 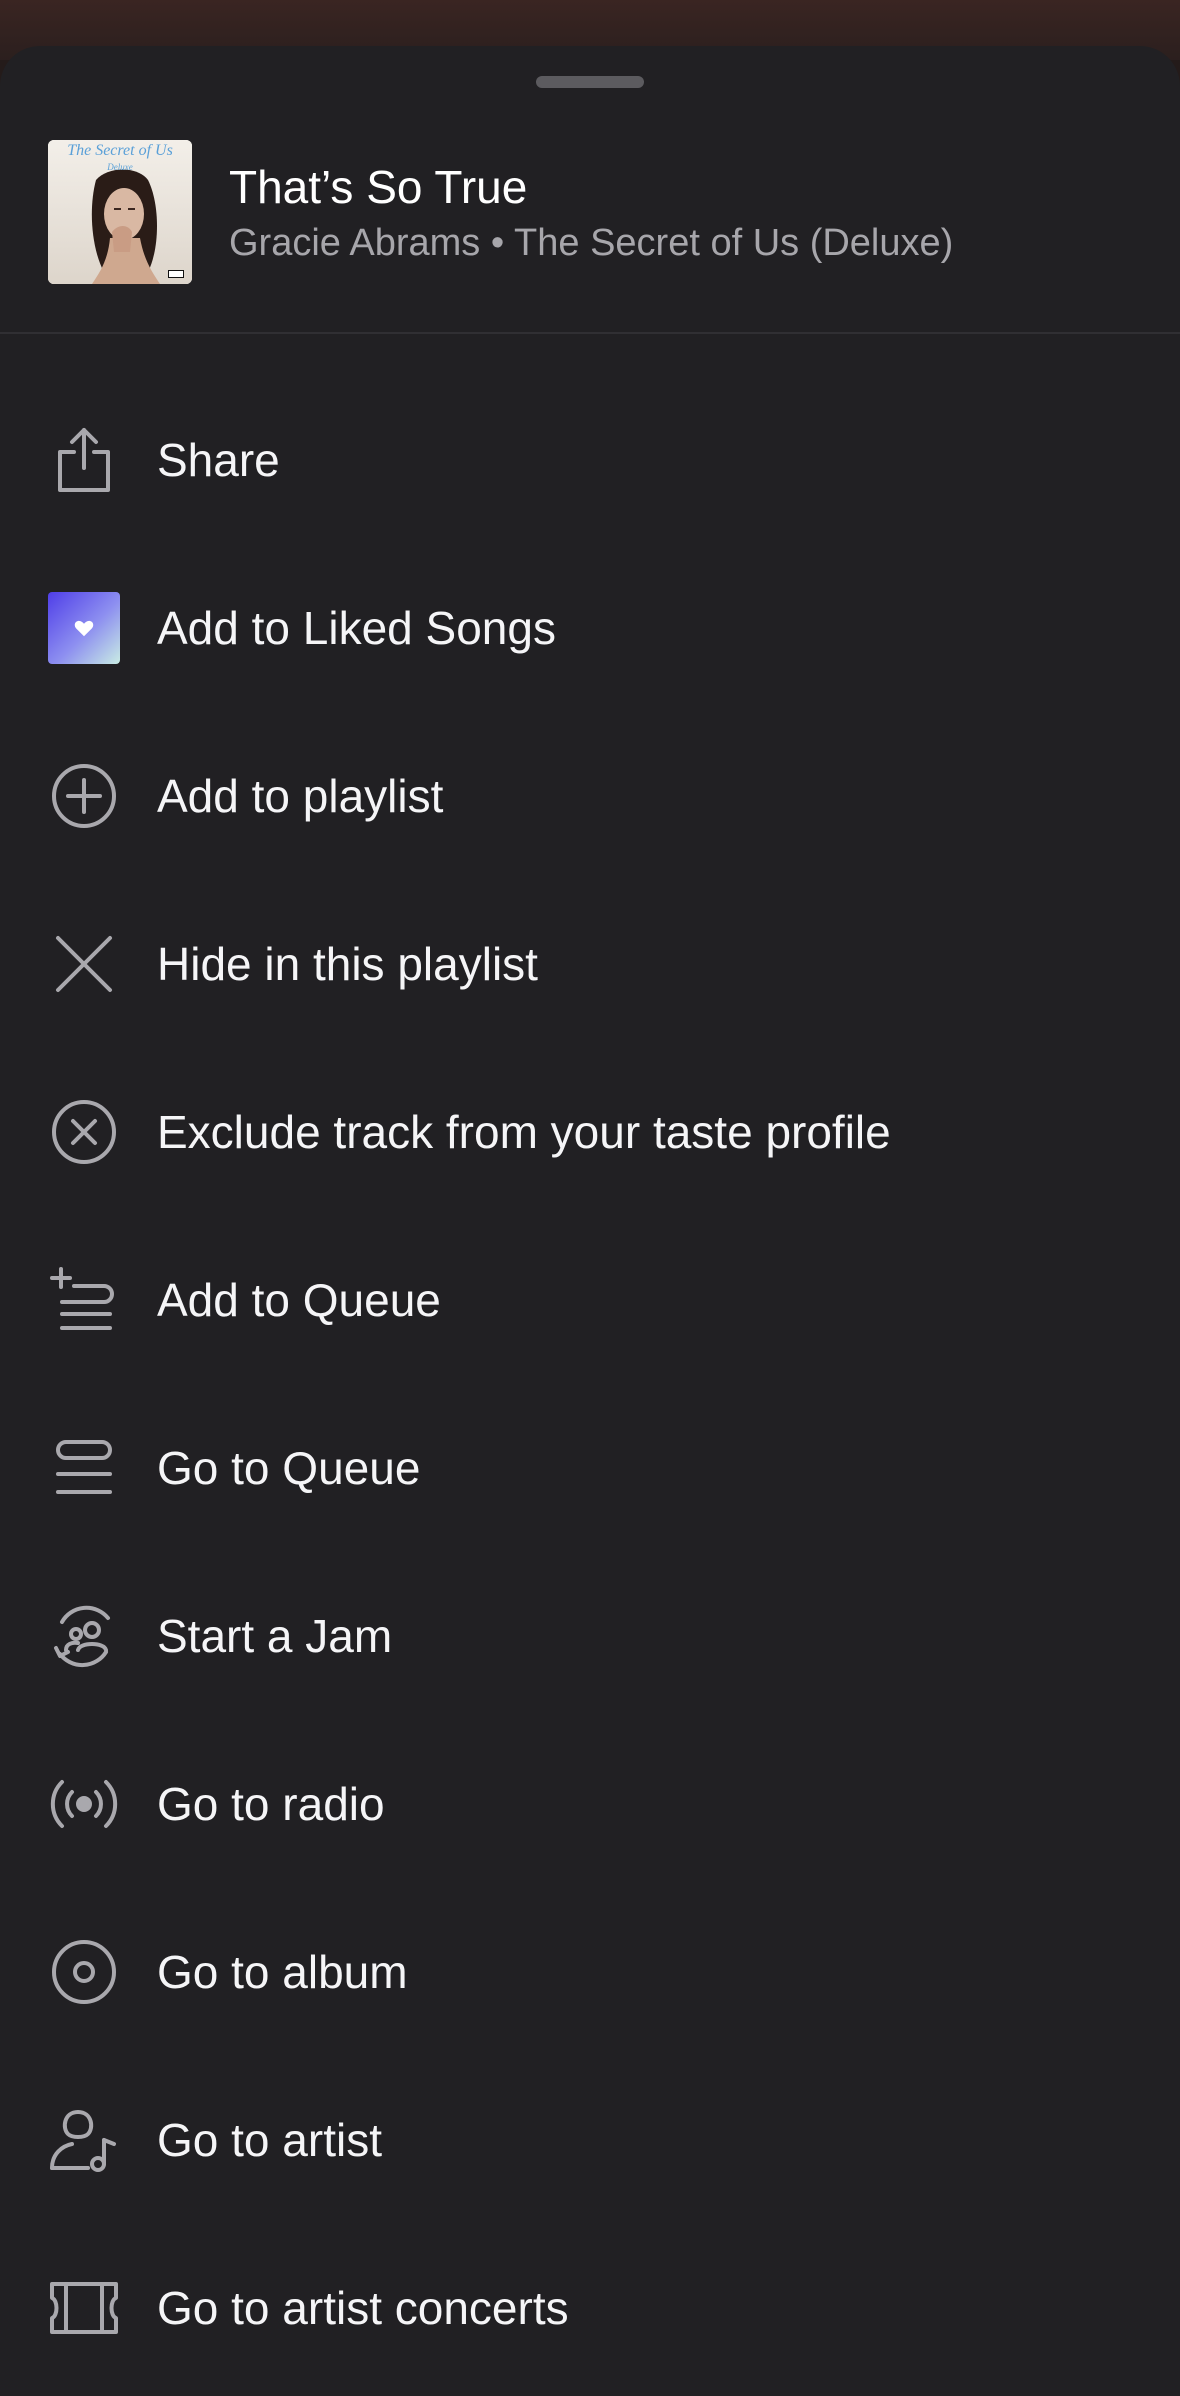 I want to click on menu-label: Share, so click(x=218, y=460).